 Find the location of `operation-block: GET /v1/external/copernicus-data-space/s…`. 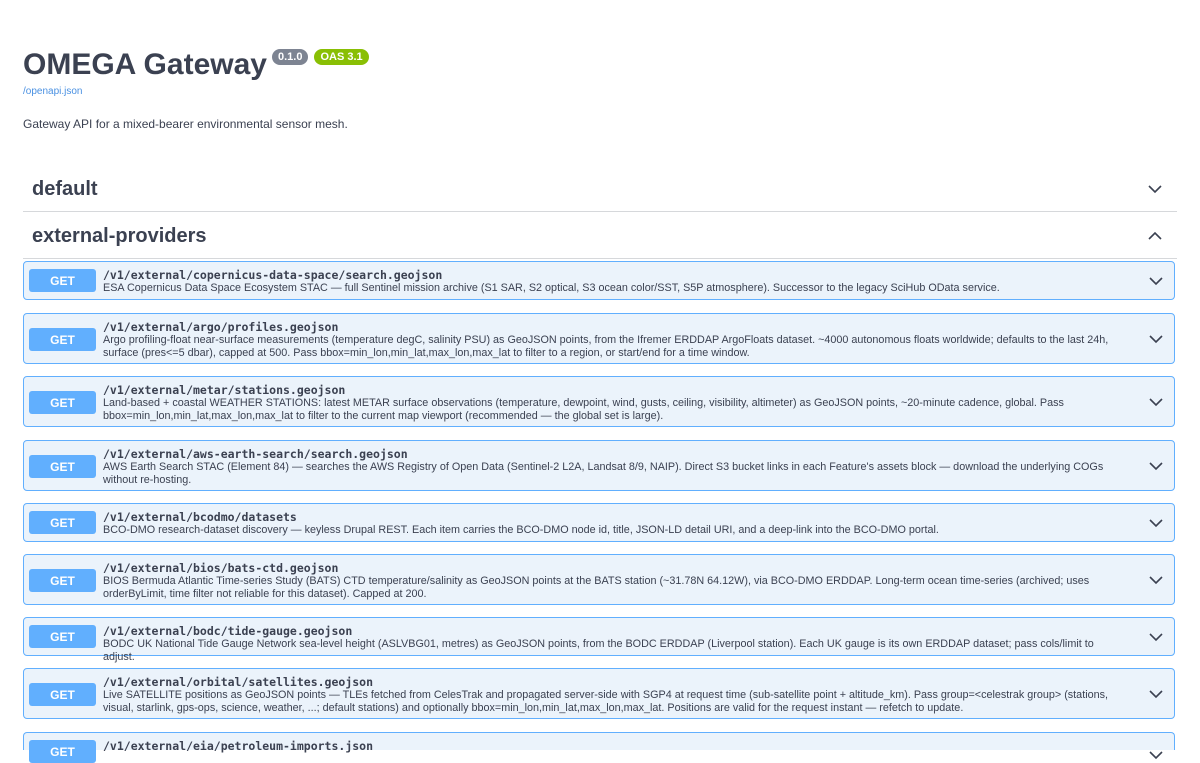

operation-block: GET /v1/external/copernicus-data-space/s… is located at coordinates (599, 280).